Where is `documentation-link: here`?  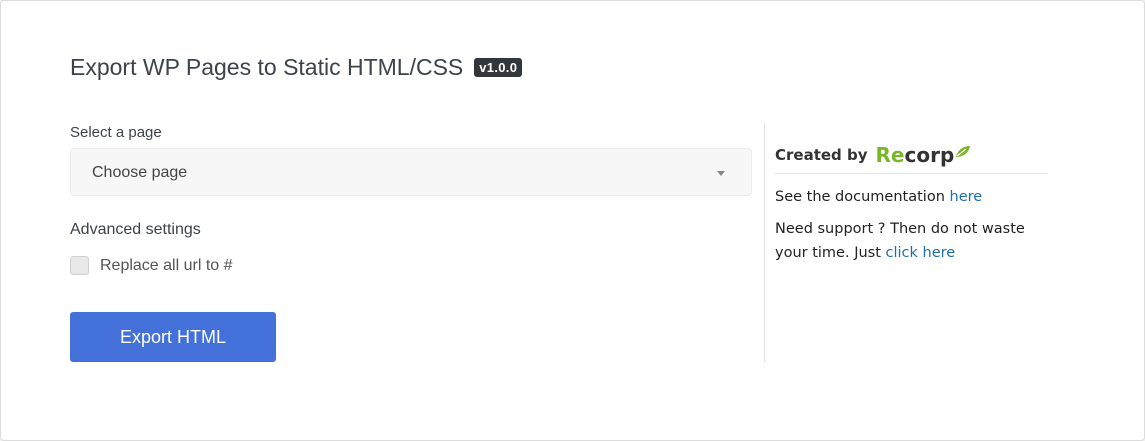 documentation-link: here is located at coordinates (966, 197).